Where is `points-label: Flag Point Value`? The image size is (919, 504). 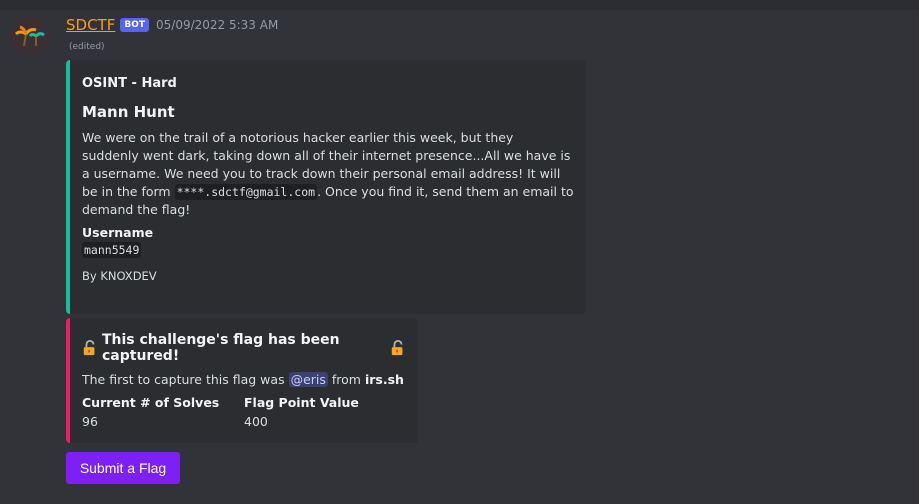
points-label: Flag Point Value is located at coordinates (301, 402).